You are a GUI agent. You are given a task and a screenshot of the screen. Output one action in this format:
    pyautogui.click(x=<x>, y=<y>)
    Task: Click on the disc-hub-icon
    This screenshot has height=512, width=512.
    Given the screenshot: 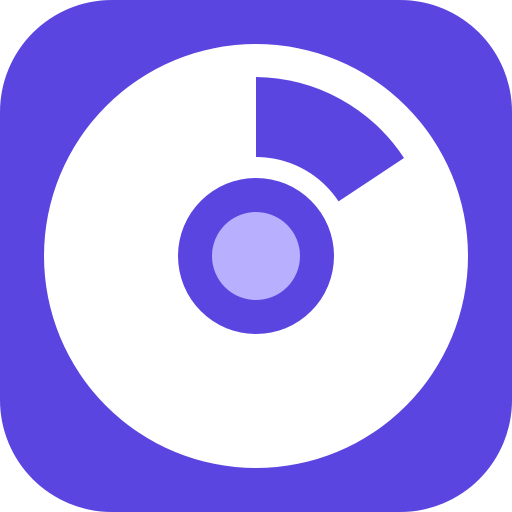 What is the action you would take?
    pyautogui.click(x=256, y=256)
    